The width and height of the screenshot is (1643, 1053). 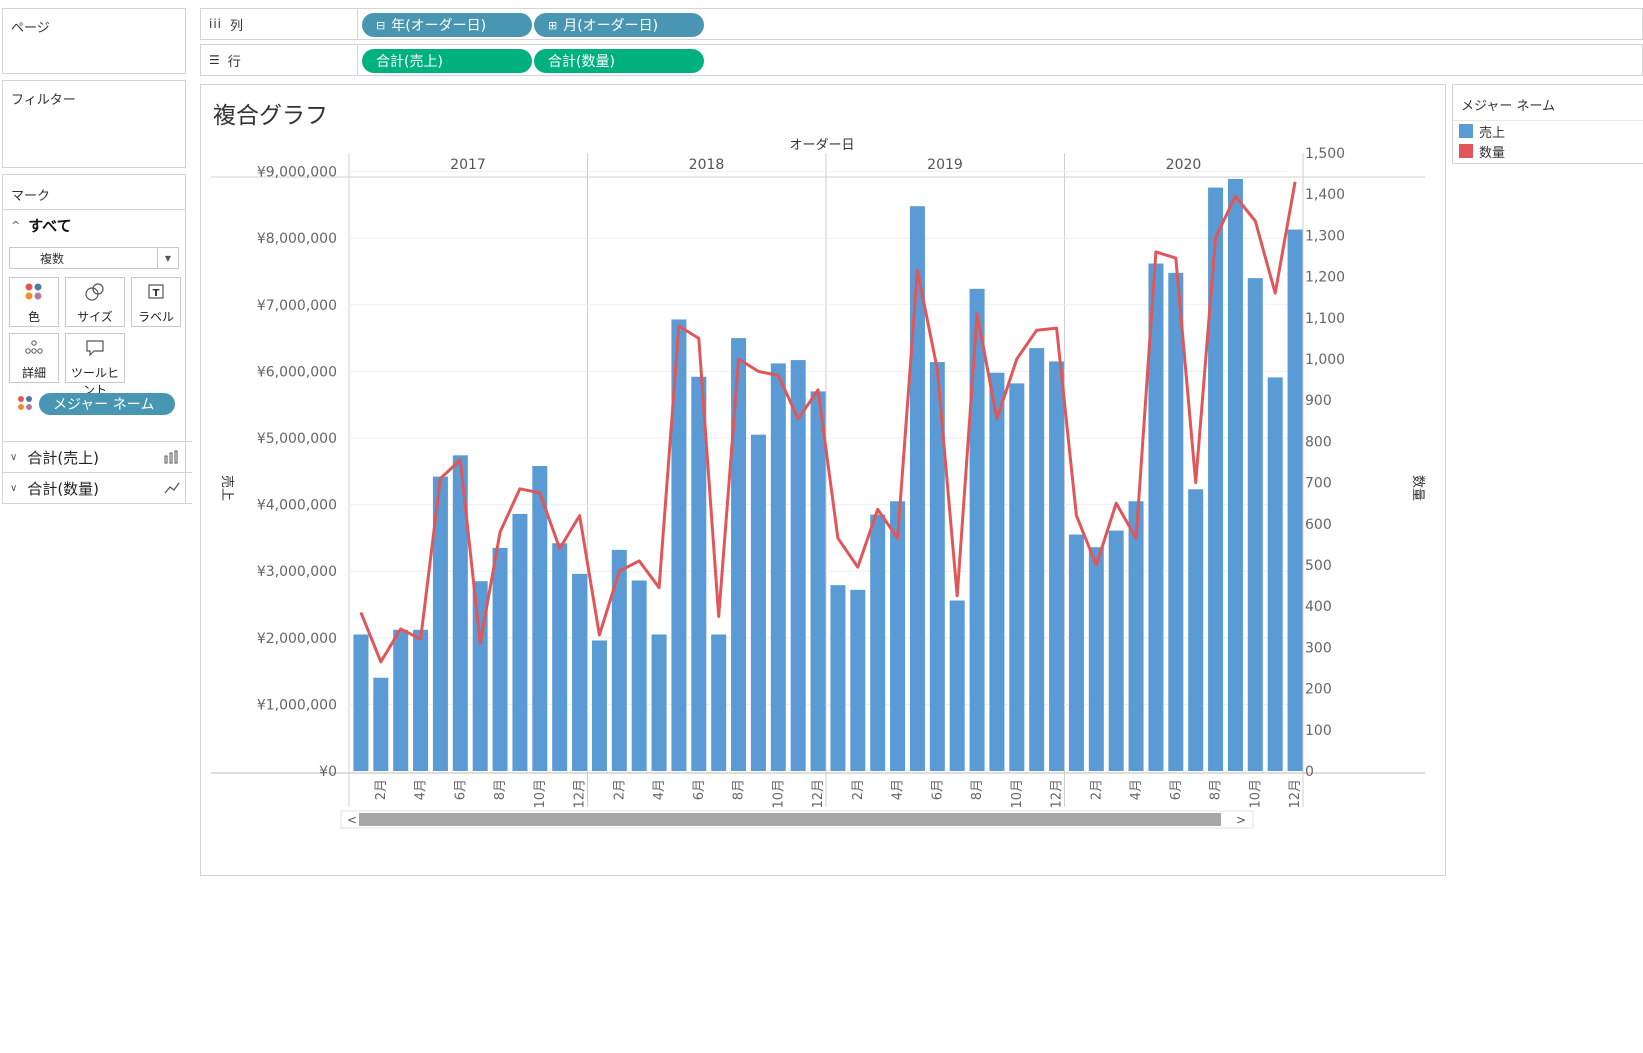 I want to click on rows-shelf-title: 行, so click(x=234, y=62).